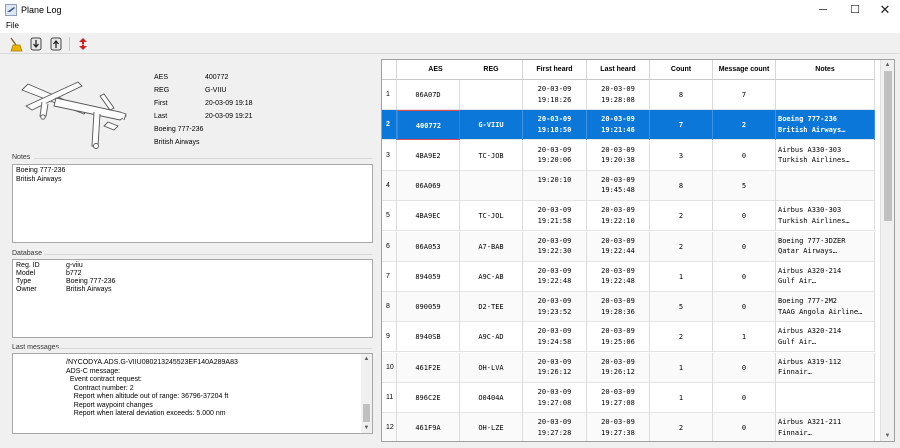 The height and width of the screenshot is (448, 900). What do you see at coordinates (555, 155) in the screenshot?
I see `first-heard-cell: 20-03-09 19:20:06` at bounding box center [555, 155].